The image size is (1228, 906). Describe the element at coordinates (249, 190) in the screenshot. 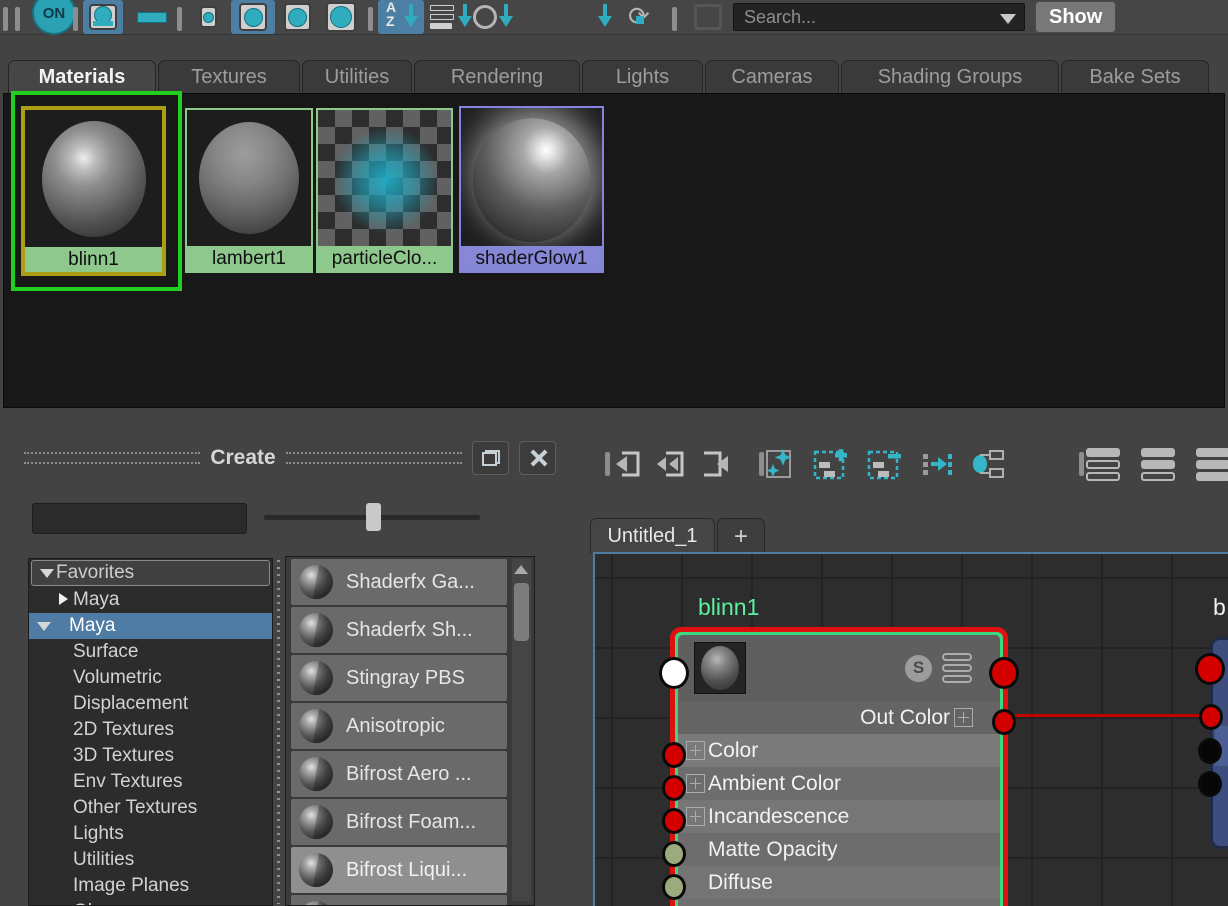

I see `swatch-lambert1: lambert1` at that location.